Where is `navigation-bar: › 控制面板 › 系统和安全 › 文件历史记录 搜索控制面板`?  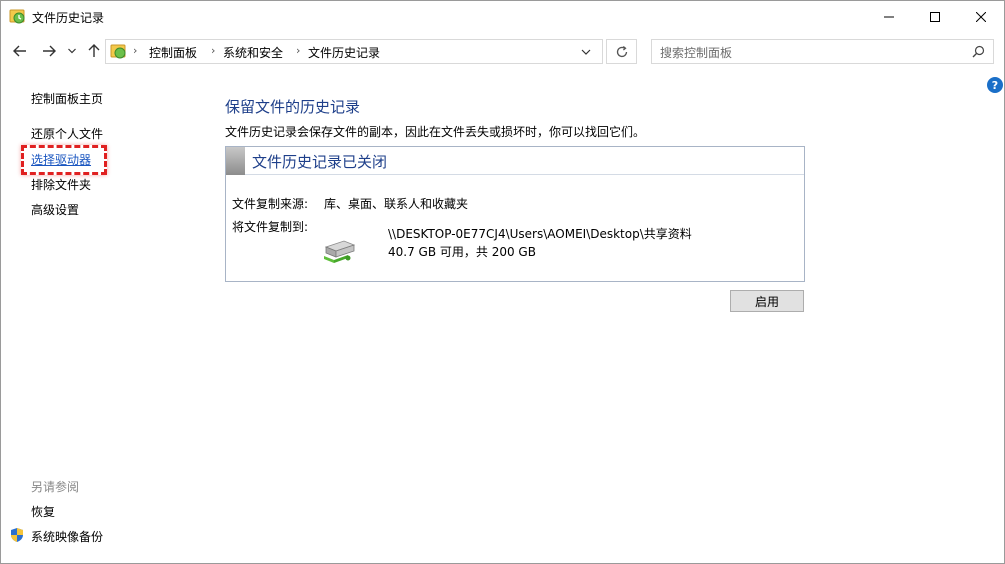 navigation-bar: › 控制面板 › 系统和安全 › 文件历史记录 搜索控制面板 is located at coordinates (502, 52).